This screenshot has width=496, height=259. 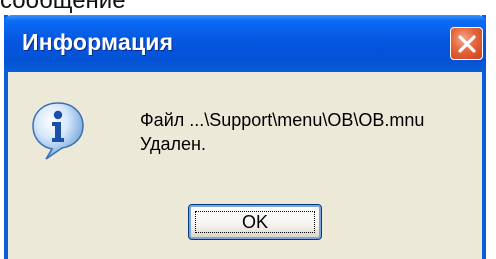 What do you see at coordinates (63, 7) in the screenshot?
I see `background-caption: сообщение` at bounding box center [63, 7].